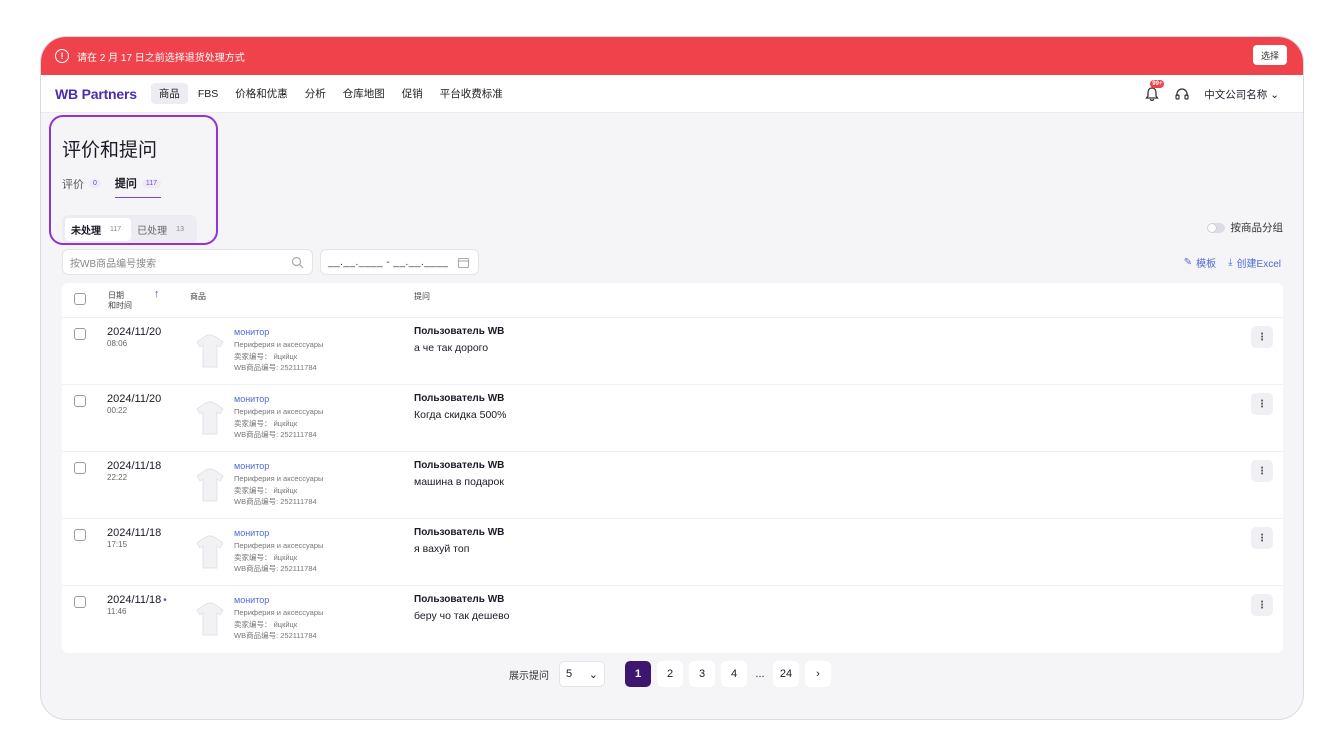  Describe the element at coordinates (80, 299) in the screenshot. I see `select-all-checkbox` at that location.